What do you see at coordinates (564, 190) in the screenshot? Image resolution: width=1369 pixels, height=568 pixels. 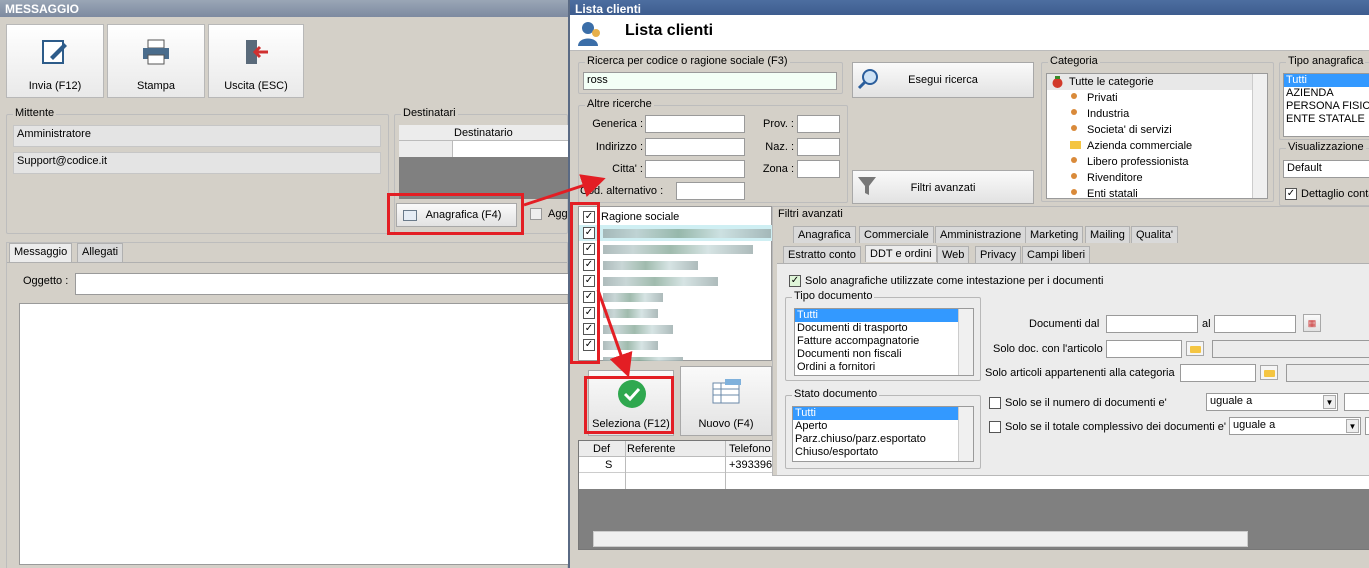 I see `arrow-to-list` at bounding box center [564, 190].